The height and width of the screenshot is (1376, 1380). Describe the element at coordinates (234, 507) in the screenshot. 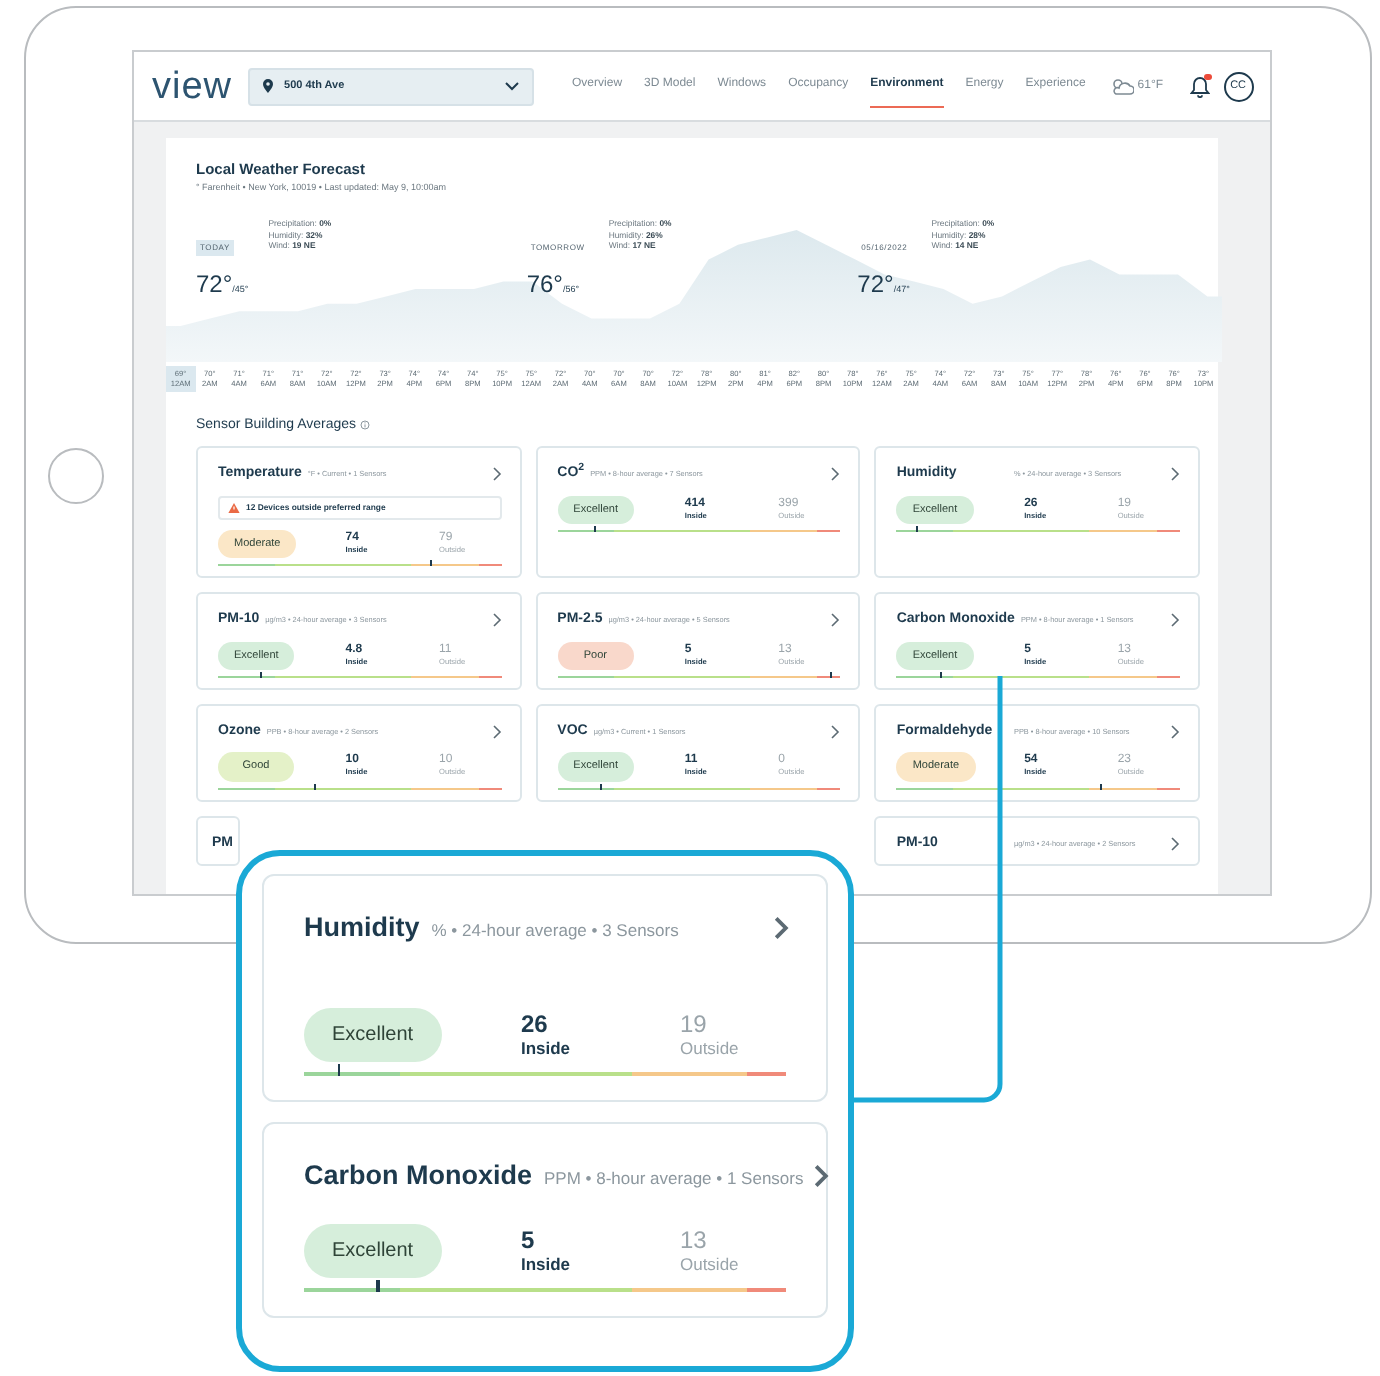

I see `warning-icon` at that location.